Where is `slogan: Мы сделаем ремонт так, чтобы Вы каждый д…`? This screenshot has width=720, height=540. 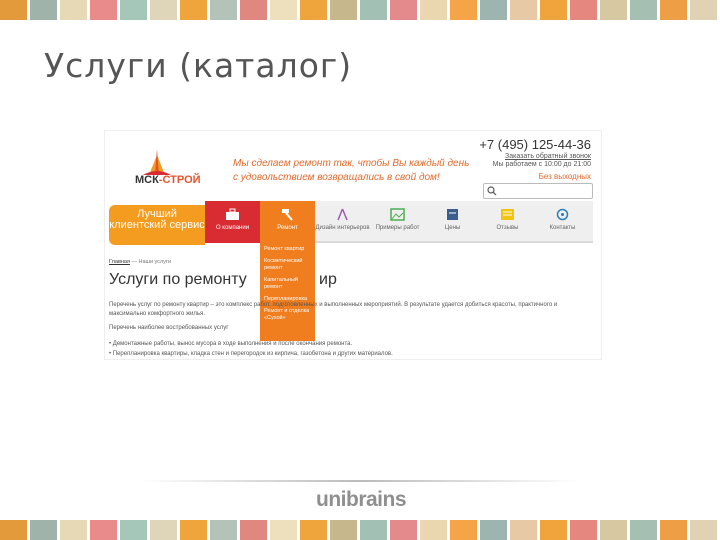 slogan: Мы сделаем ремонт так, чтобы Вы каждый д… is located at coordinates (351, 170).